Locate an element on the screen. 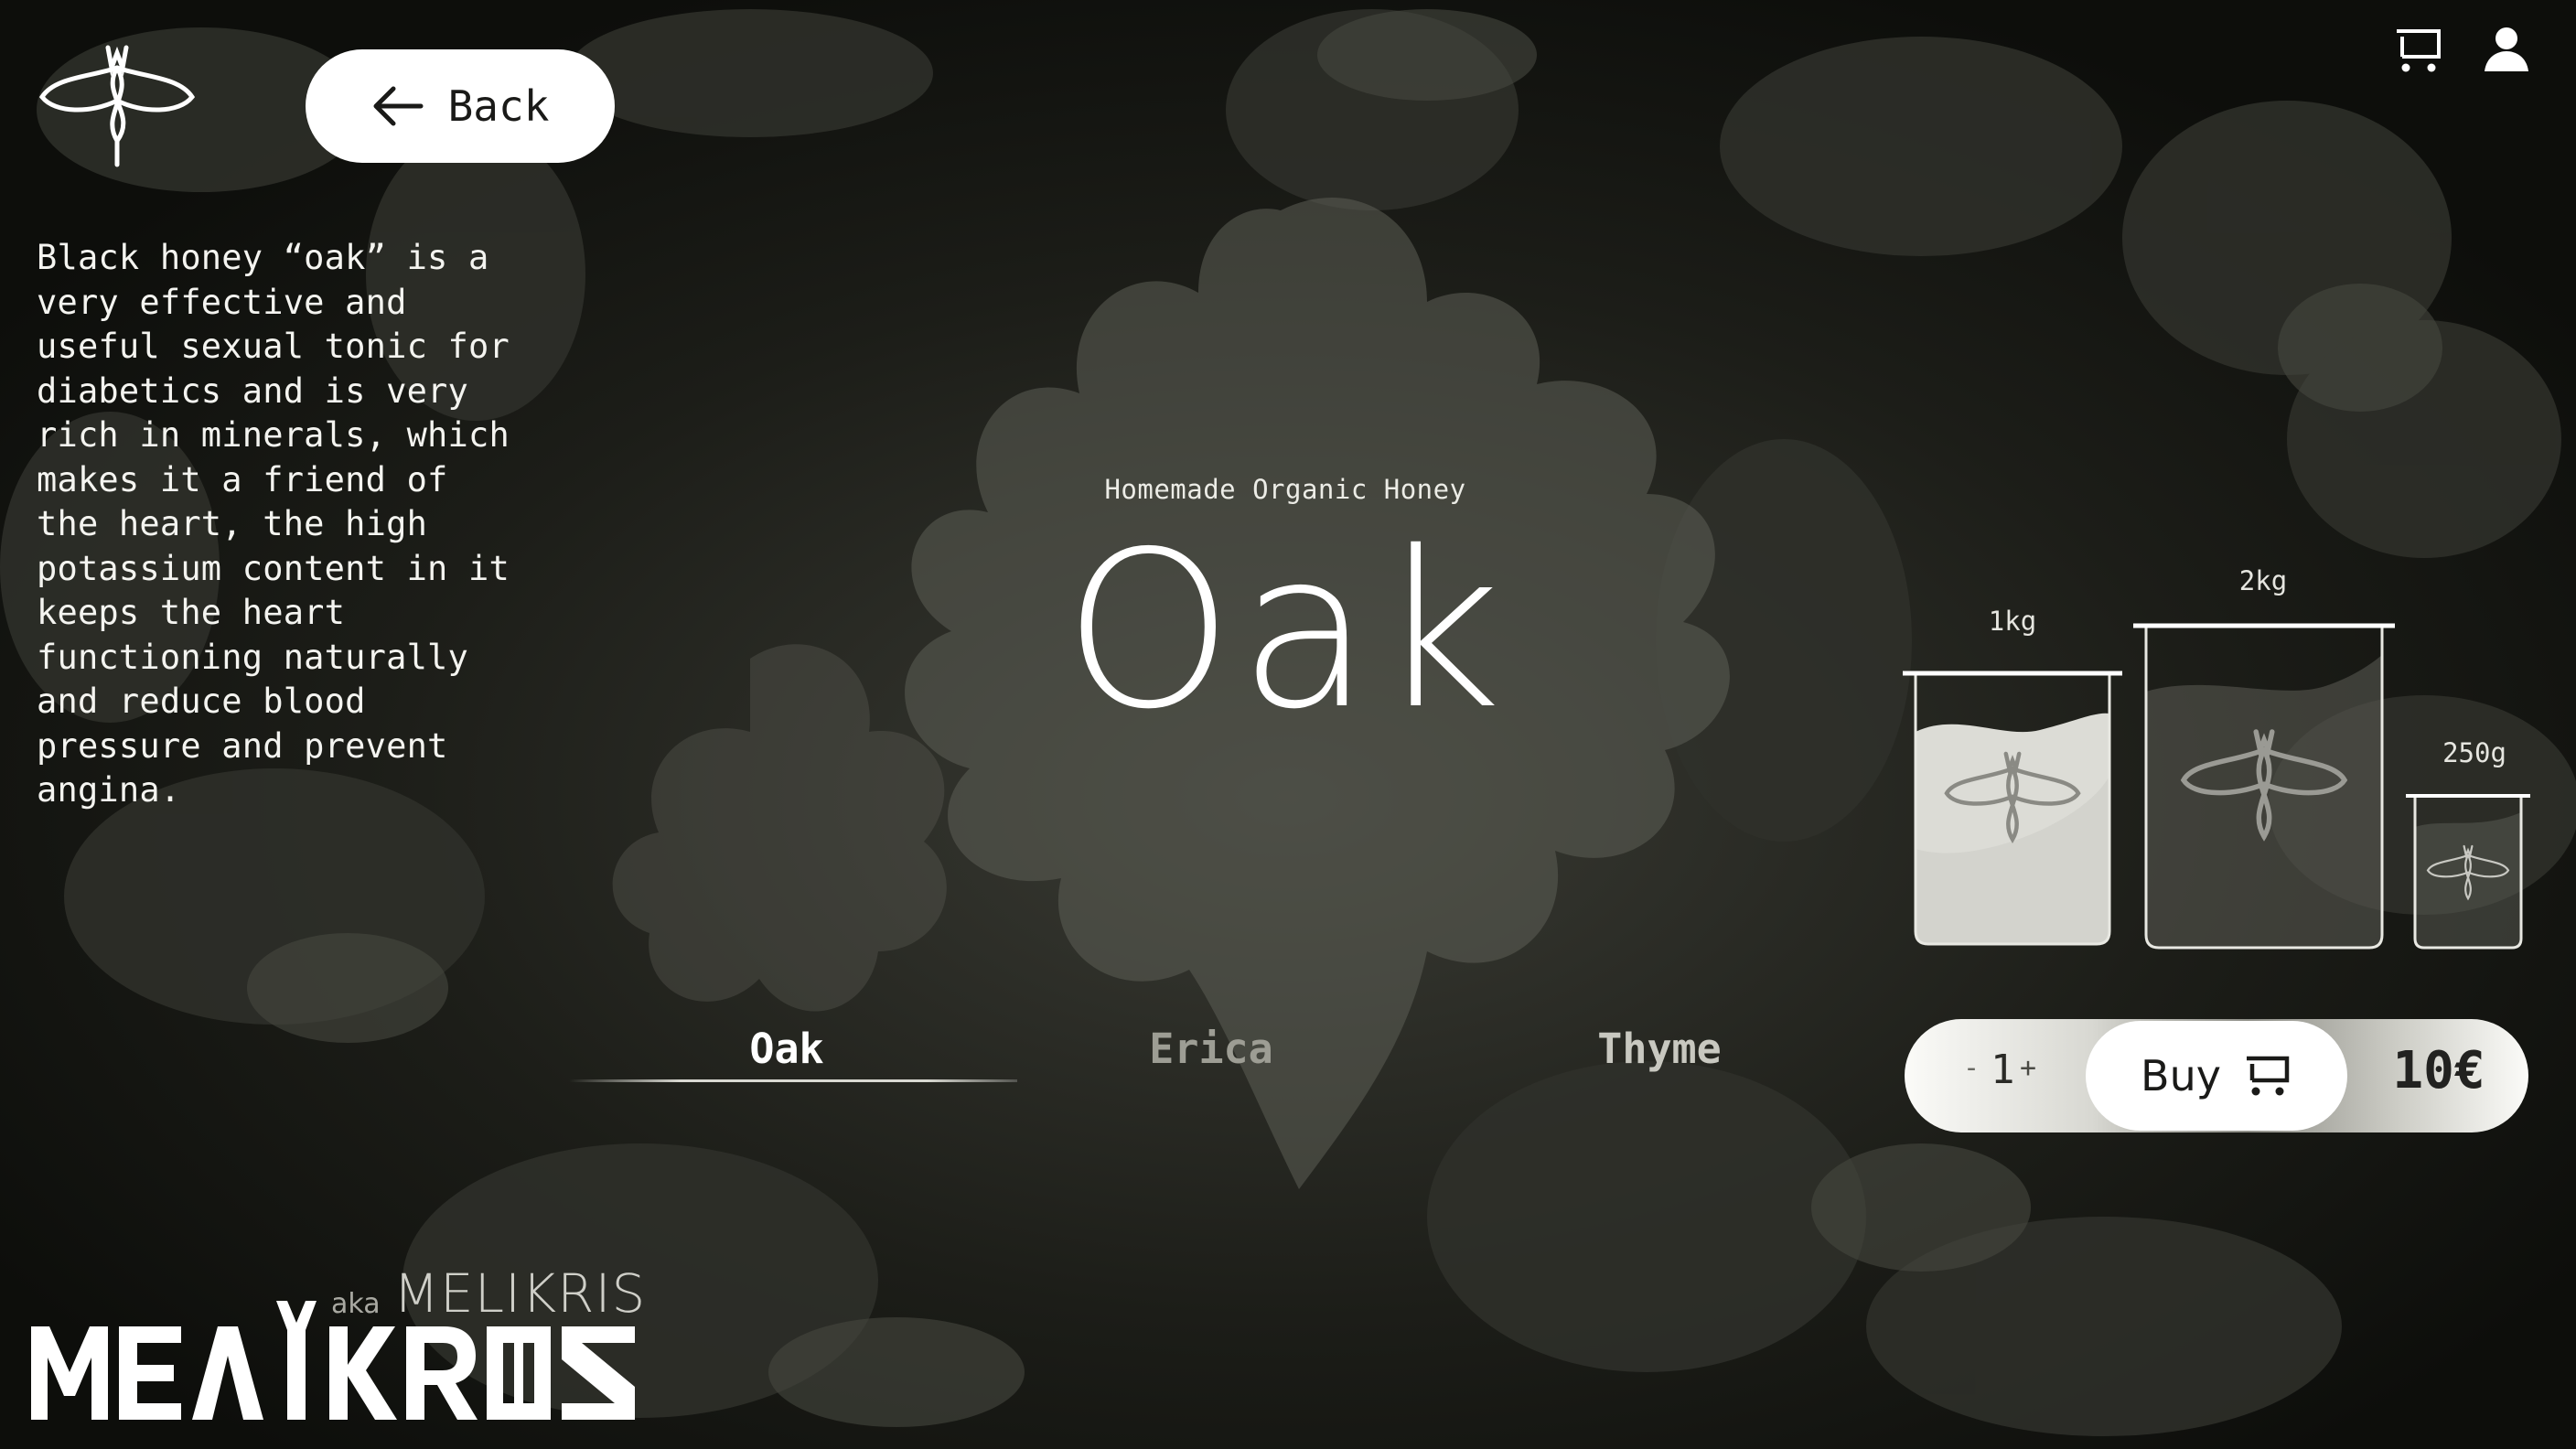 This screenshot has width=2576, height=1449. buy-button-label: Buy is located at coordinates (2181, 1076).